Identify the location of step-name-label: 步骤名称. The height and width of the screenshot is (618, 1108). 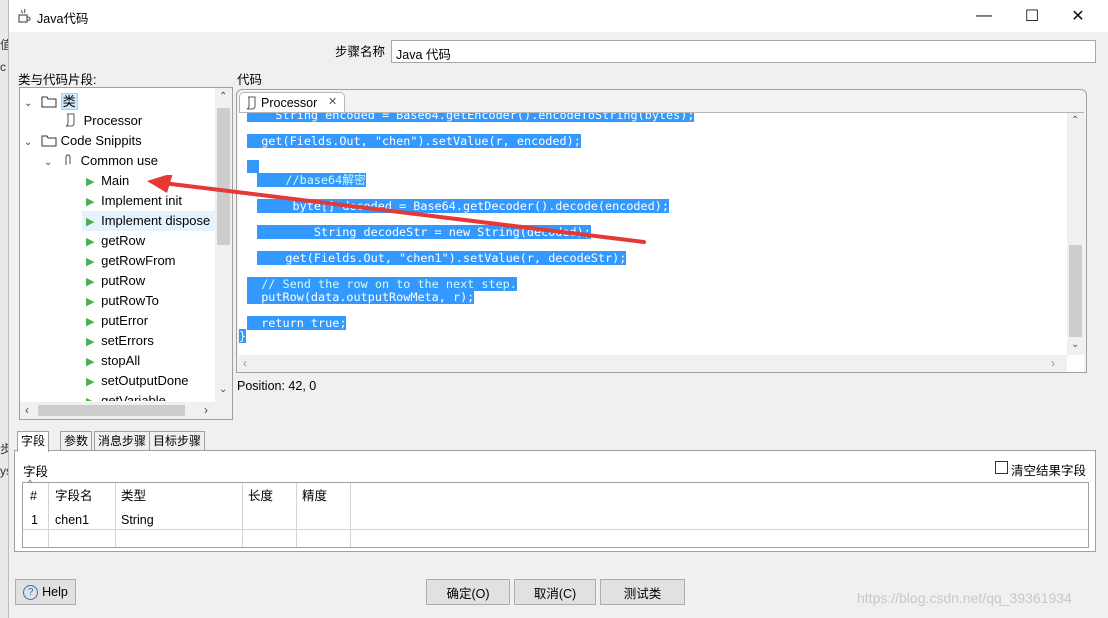
(360, 52).